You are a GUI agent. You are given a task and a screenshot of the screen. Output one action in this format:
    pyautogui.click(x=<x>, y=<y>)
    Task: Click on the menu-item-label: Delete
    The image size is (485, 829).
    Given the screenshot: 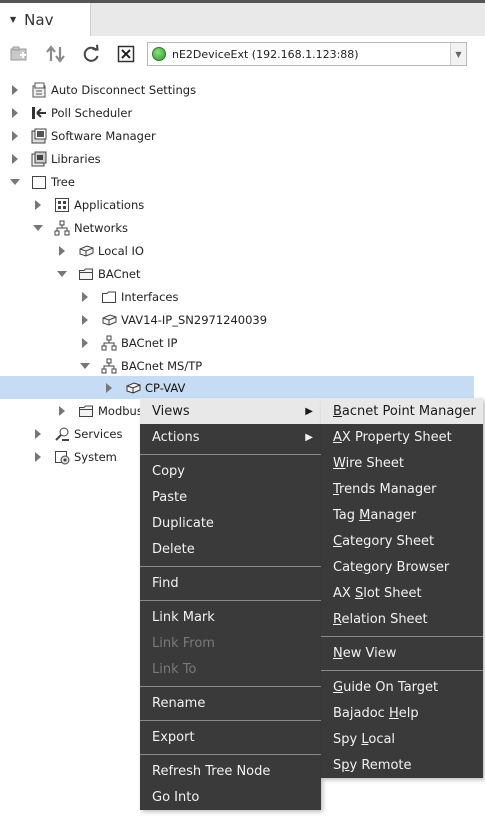 What is the action you would take?
    pyautogui.click(x=173, y=549)
    